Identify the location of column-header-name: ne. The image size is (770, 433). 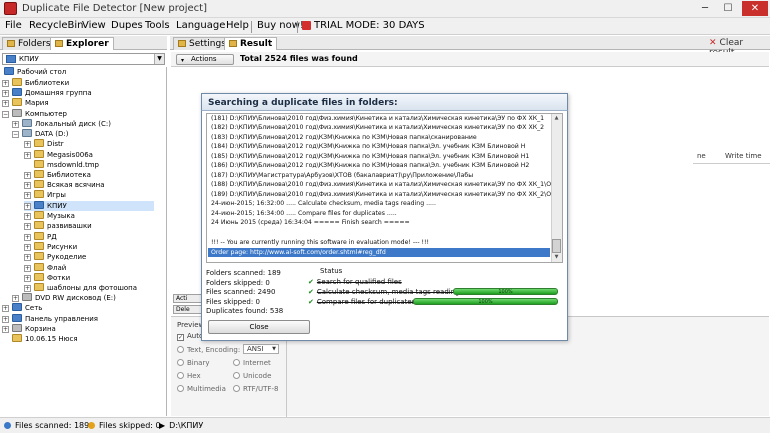
(701, 157).